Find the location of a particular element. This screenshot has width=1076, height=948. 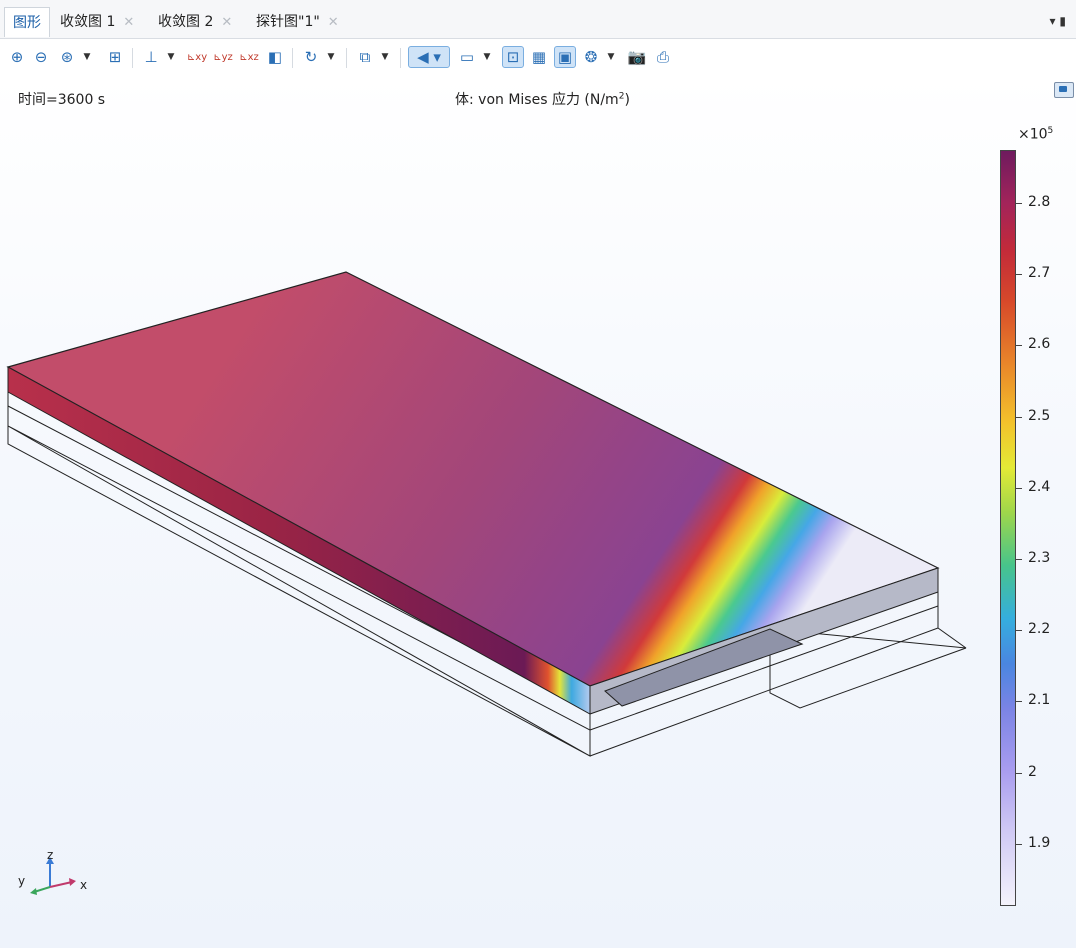

tab-convergence-2: 收敛图 2 ✕ is located at coordinates (195, 22).